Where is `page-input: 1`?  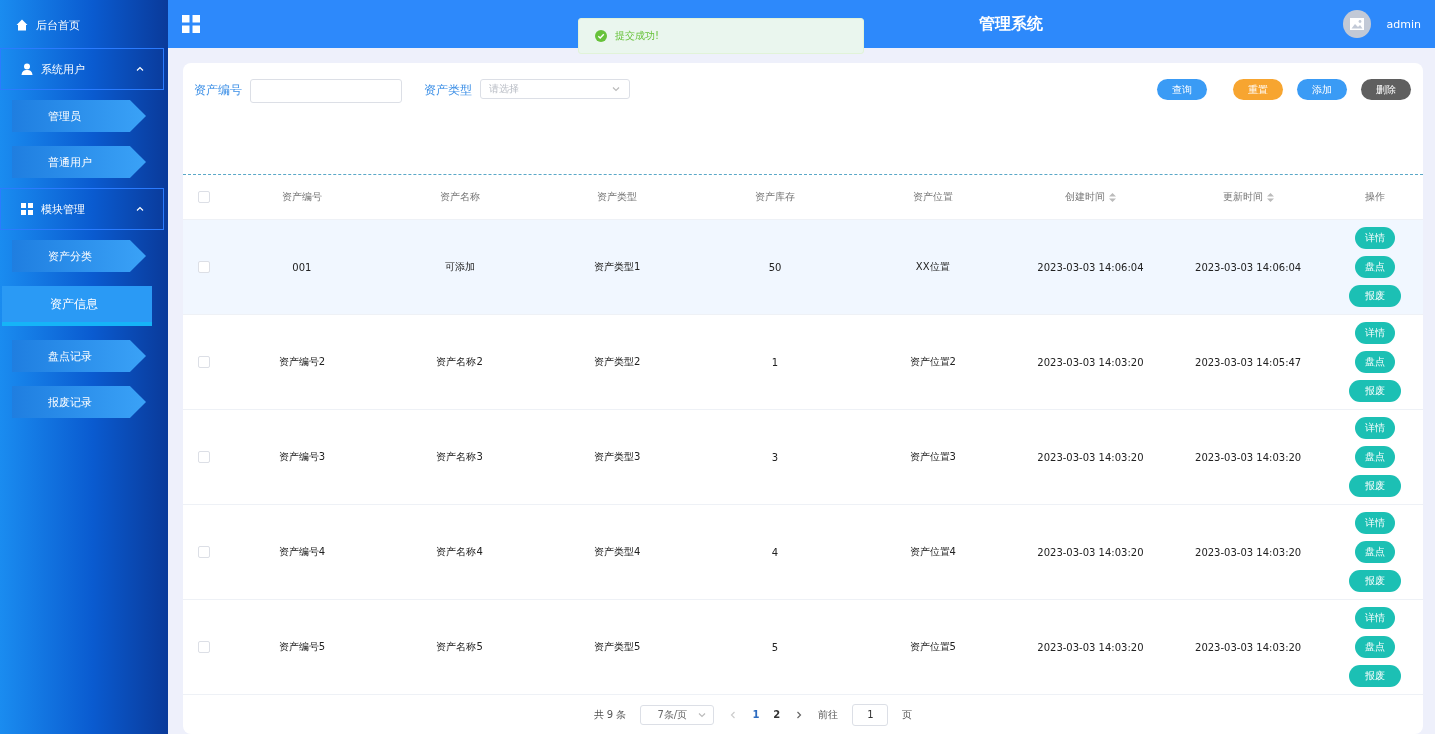
page-input: 1 is located at coordinates (870, 714).